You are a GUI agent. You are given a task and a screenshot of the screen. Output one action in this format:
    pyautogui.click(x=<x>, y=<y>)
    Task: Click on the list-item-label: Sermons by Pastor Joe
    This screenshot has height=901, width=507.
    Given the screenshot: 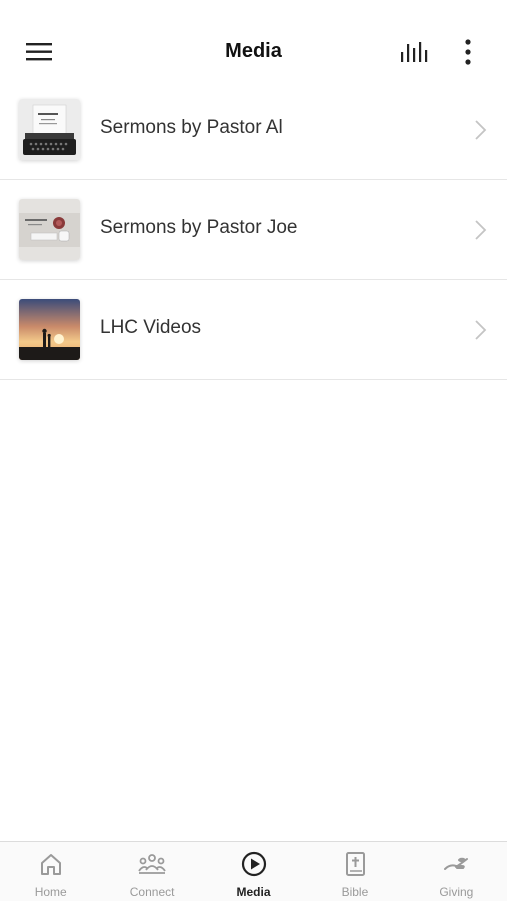 What is the action you would take?
    pyautogui.click(x=199, y=227)
    